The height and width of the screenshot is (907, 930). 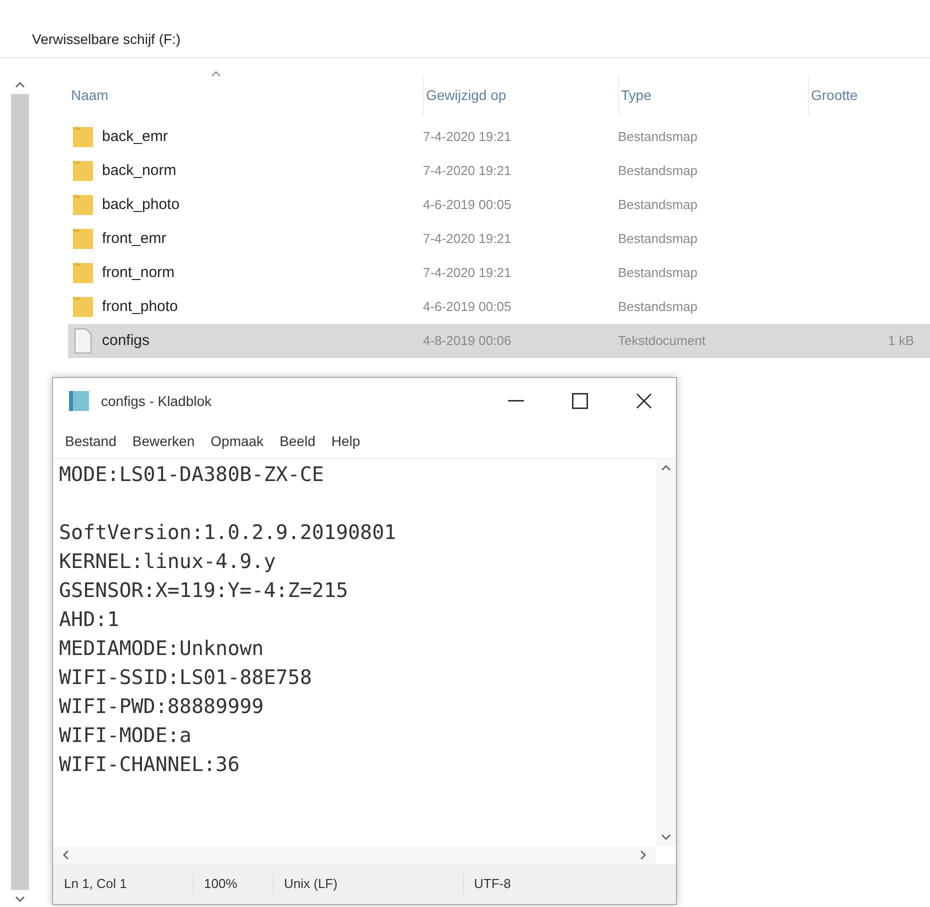 What do you see at coordinates (467, 341) in the screenshot?
I see `modified-date: 4-8-2019 00:06` at bounding box center [467, 341].